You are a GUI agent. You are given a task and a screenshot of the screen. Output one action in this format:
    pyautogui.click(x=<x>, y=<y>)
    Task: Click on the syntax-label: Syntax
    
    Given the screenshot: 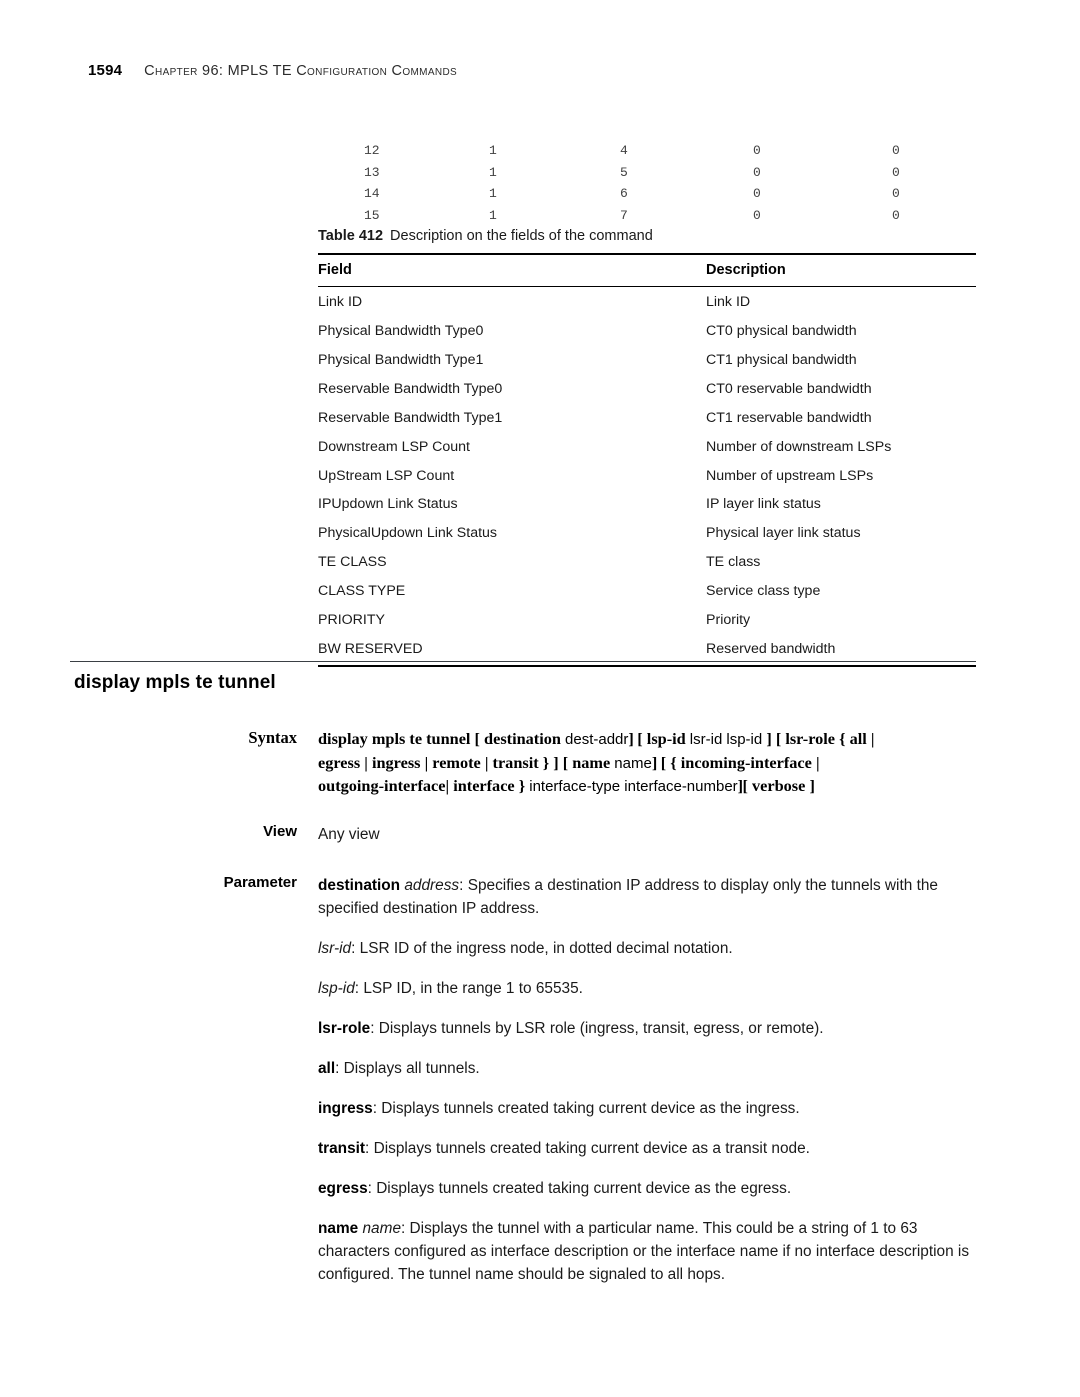 What is the action you would take?
    pyautogui.click(x=272, y=737)
    